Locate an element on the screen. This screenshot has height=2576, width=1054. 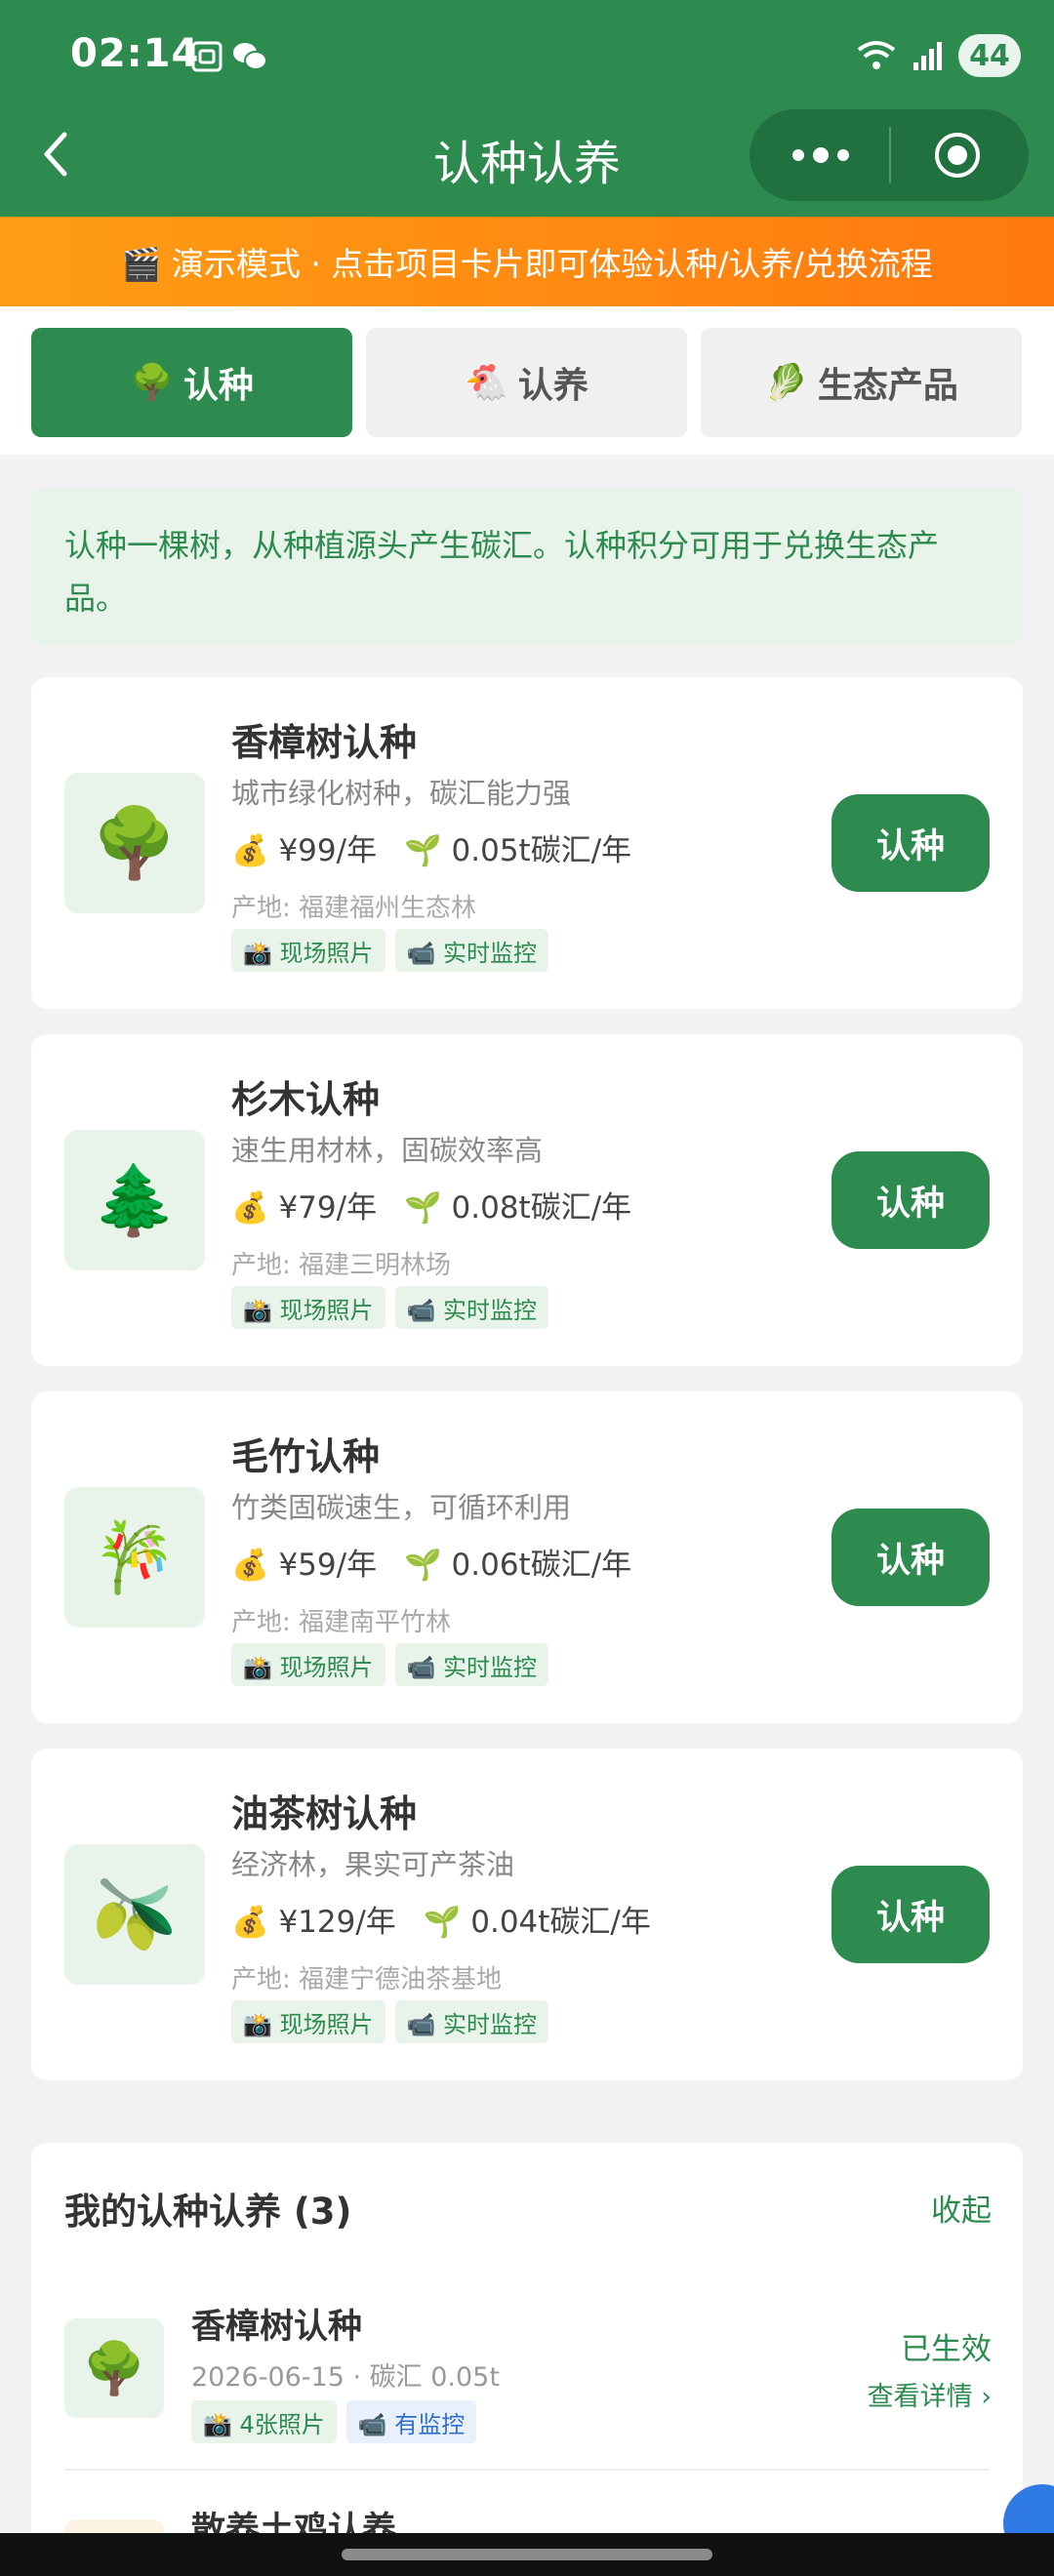
card-carbon: 🌱 0.05t碳汇/年 is located at coordinates (518, 850).